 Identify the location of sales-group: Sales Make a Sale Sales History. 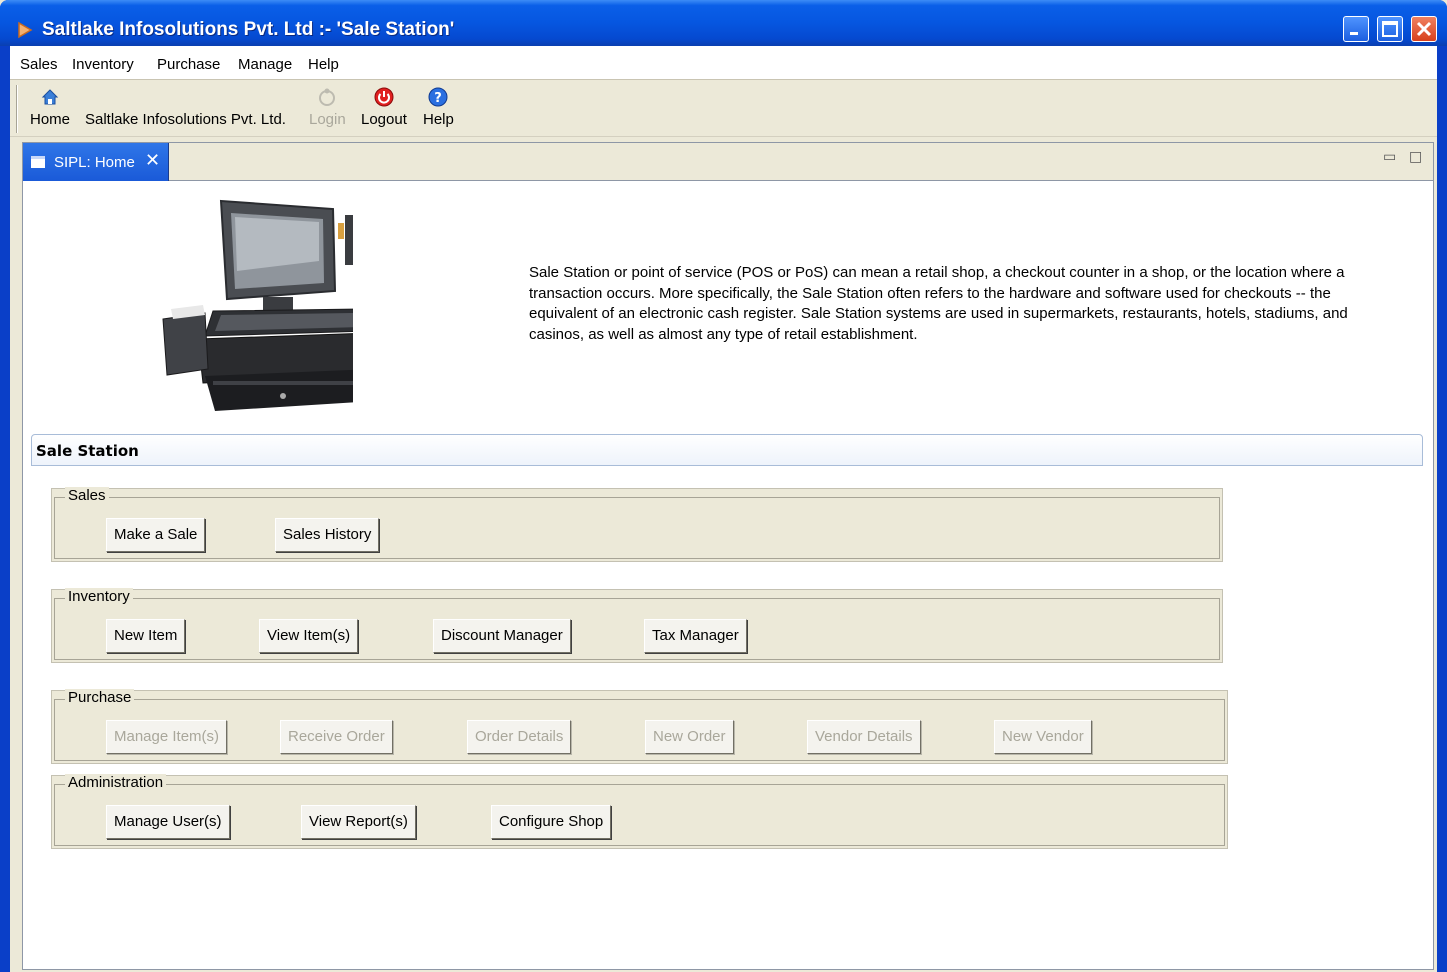
(637, 524).